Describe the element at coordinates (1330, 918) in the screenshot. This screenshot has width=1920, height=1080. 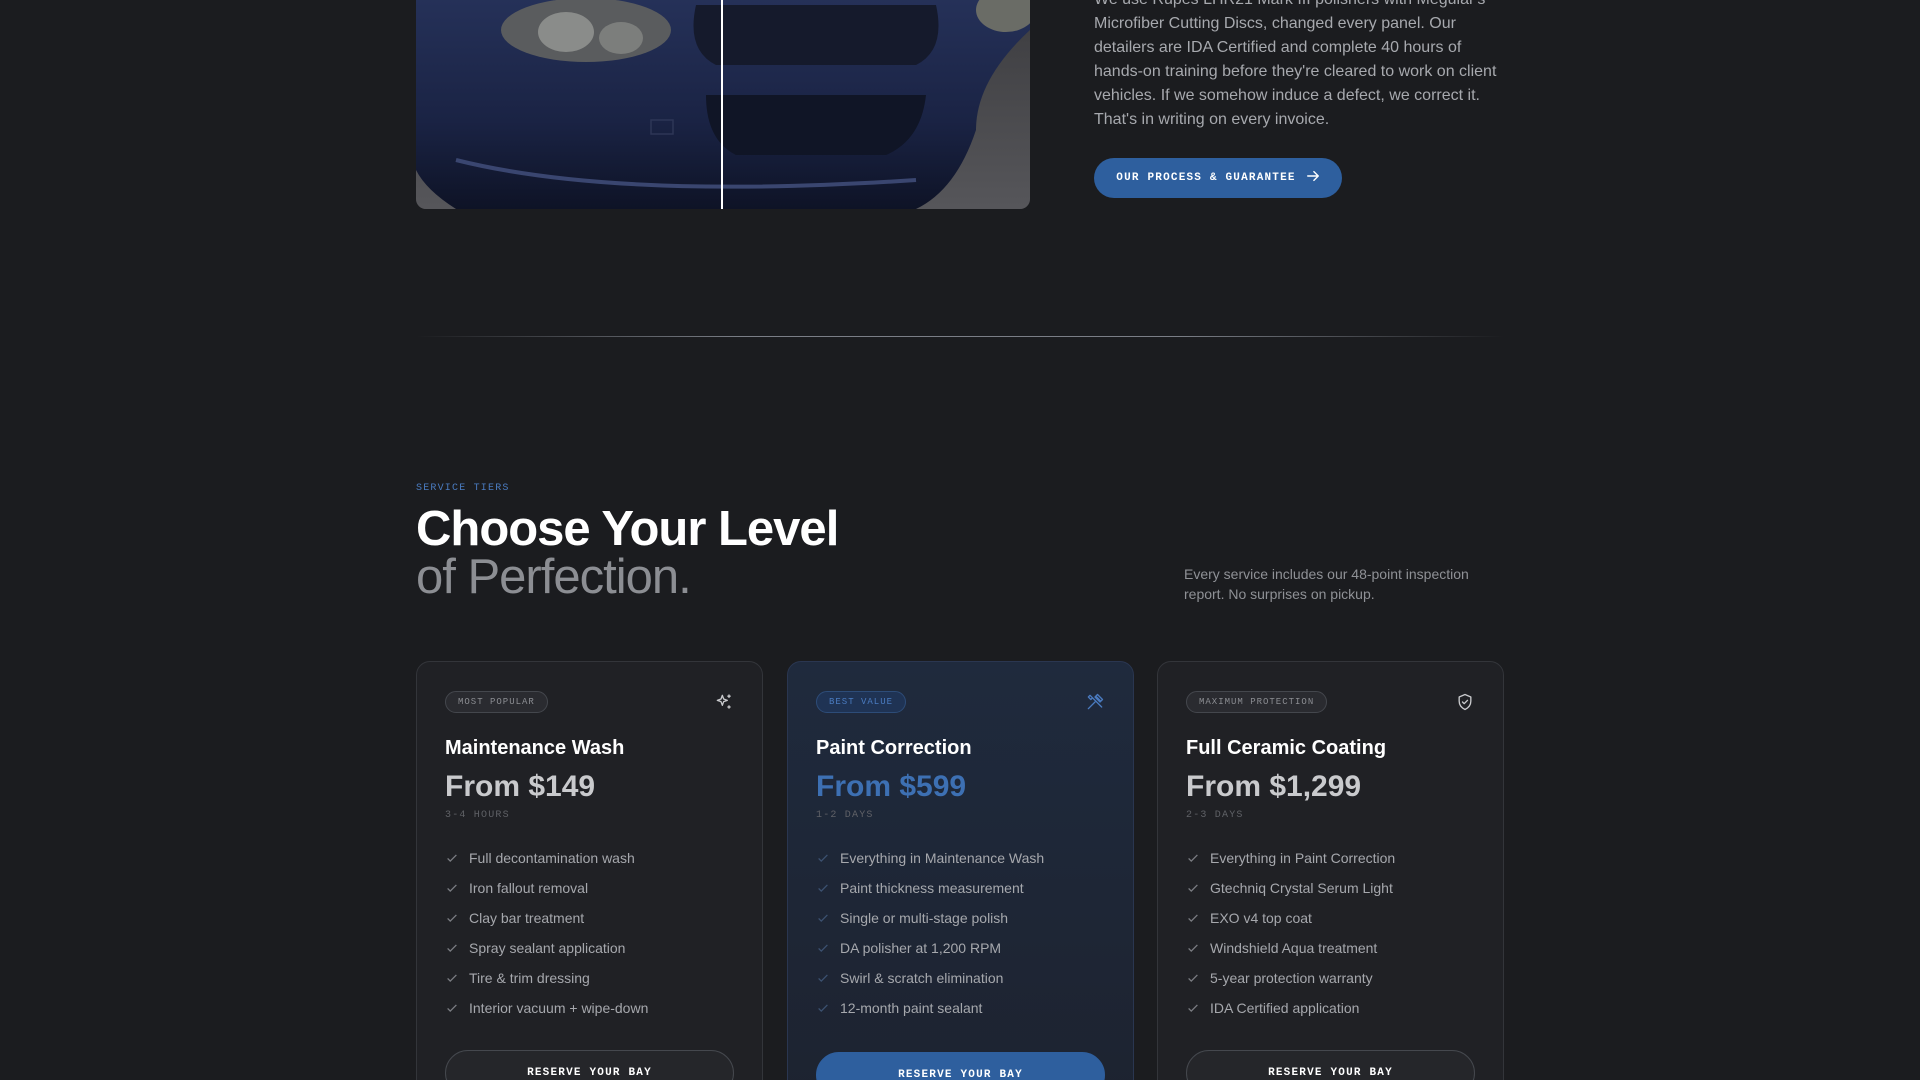
I see `feature-item: EXO v4 top coat` at that location.